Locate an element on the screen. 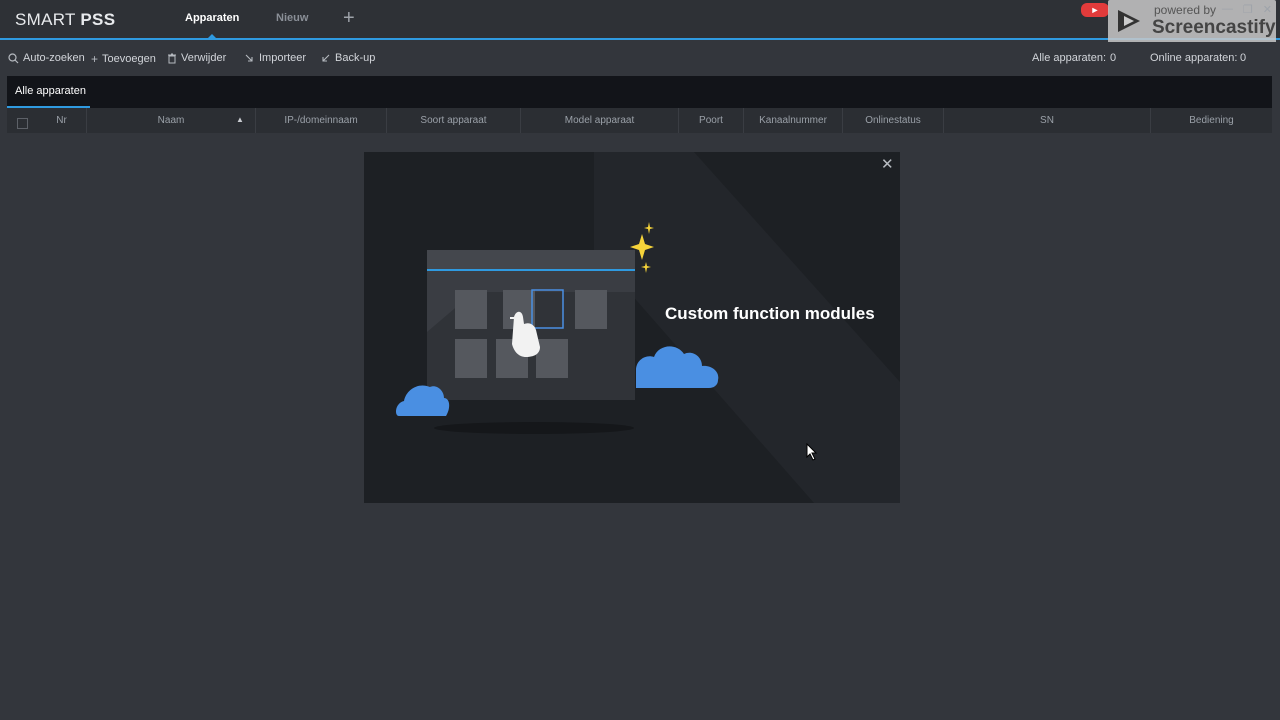 The height and width of the screenshot is (720, 1280). watermark-small-text: powered by is located at coordinates (1185, 10).